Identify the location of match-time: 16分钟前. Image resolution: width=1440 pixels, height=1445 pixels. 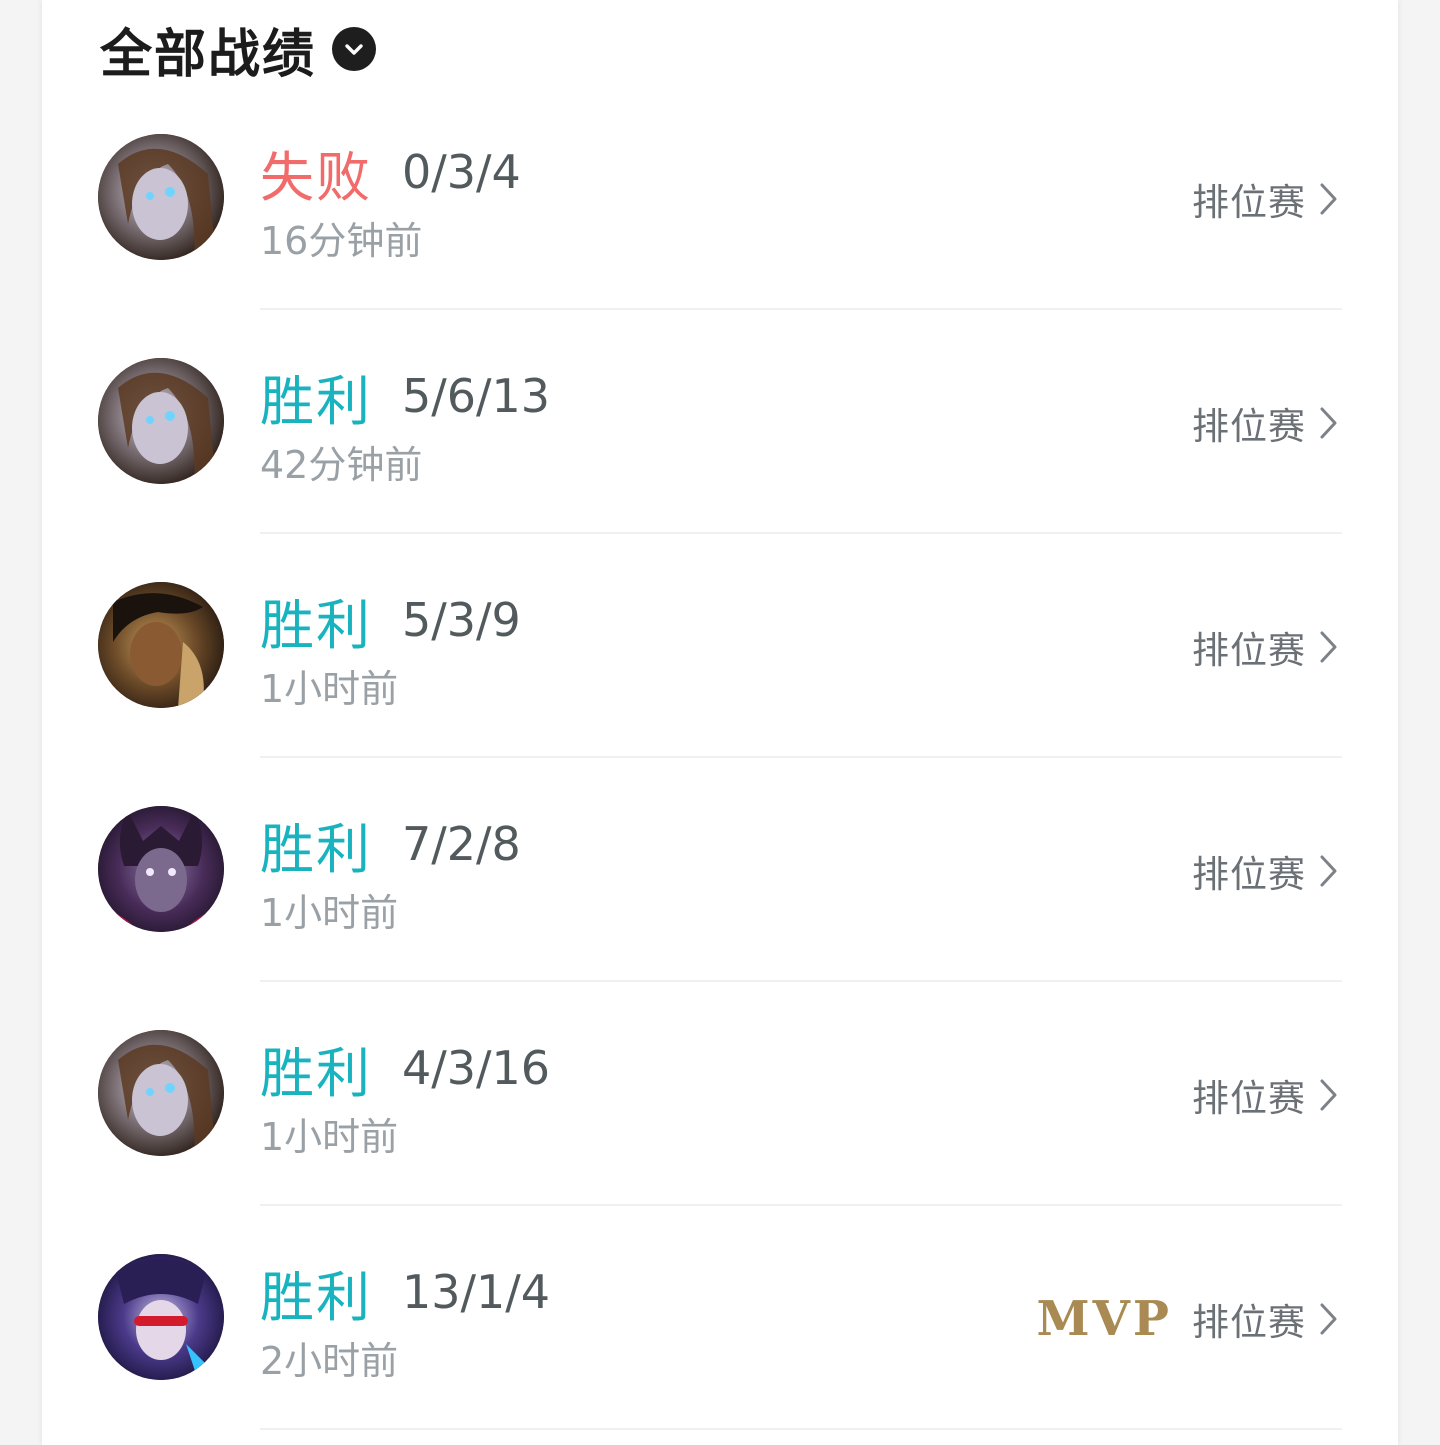
(341, 241).